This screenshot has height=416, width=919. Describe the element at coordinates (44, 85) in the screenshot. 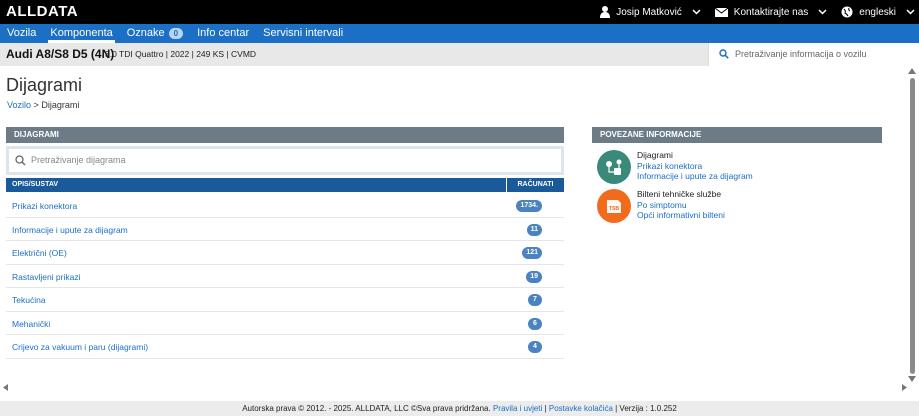

I see `page-title: Dijagrami` at that location.